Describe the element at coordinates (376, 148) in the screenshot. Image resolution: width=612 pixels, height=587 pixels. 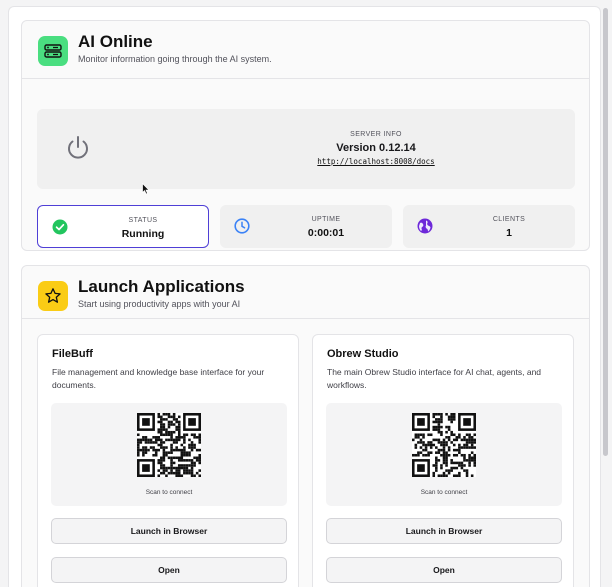
I see `server-version: Version 0.12.14` at that location.